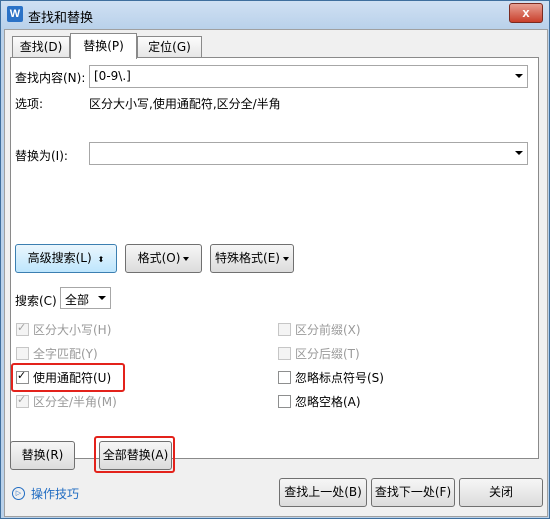 The height and width of the screenshot is (519, 550). I want to click on ignore-punctuation-checkbox, so click(284, 377).